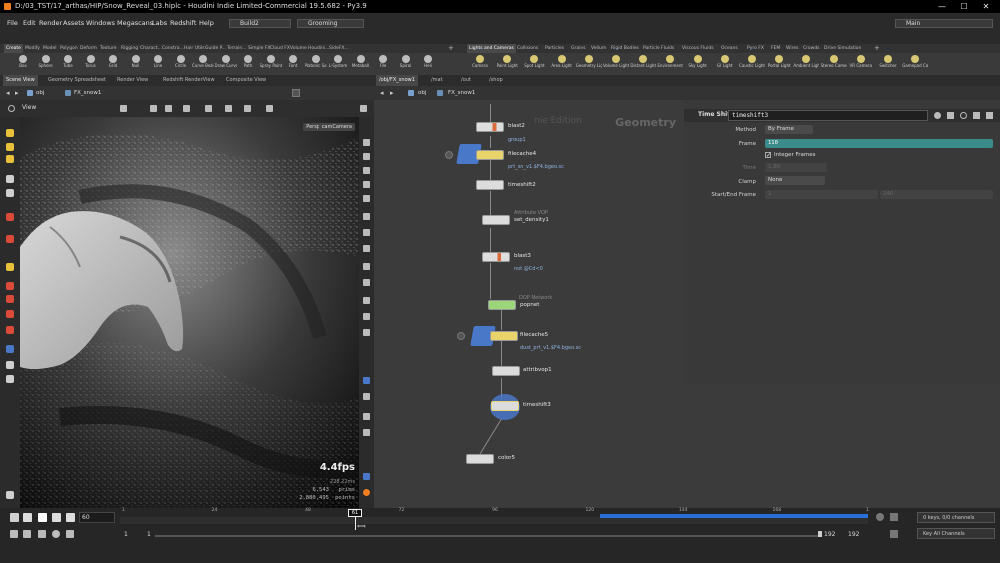  I want to click on handle-tool-icon, so click(10, 217).